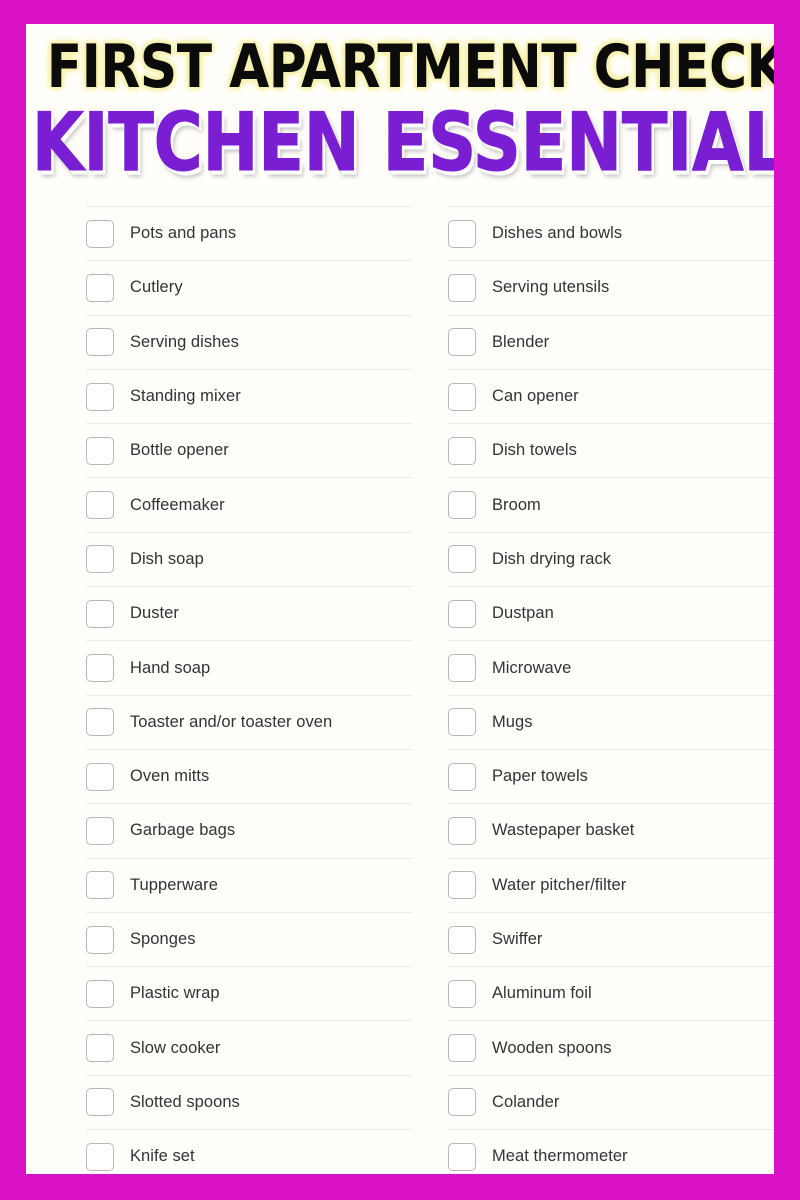 The height and width of the screenshot is (1200, 800). Describe the element at coordinates (611, 504) in the screenshot. I see `checklist-row: Broom` at that location.